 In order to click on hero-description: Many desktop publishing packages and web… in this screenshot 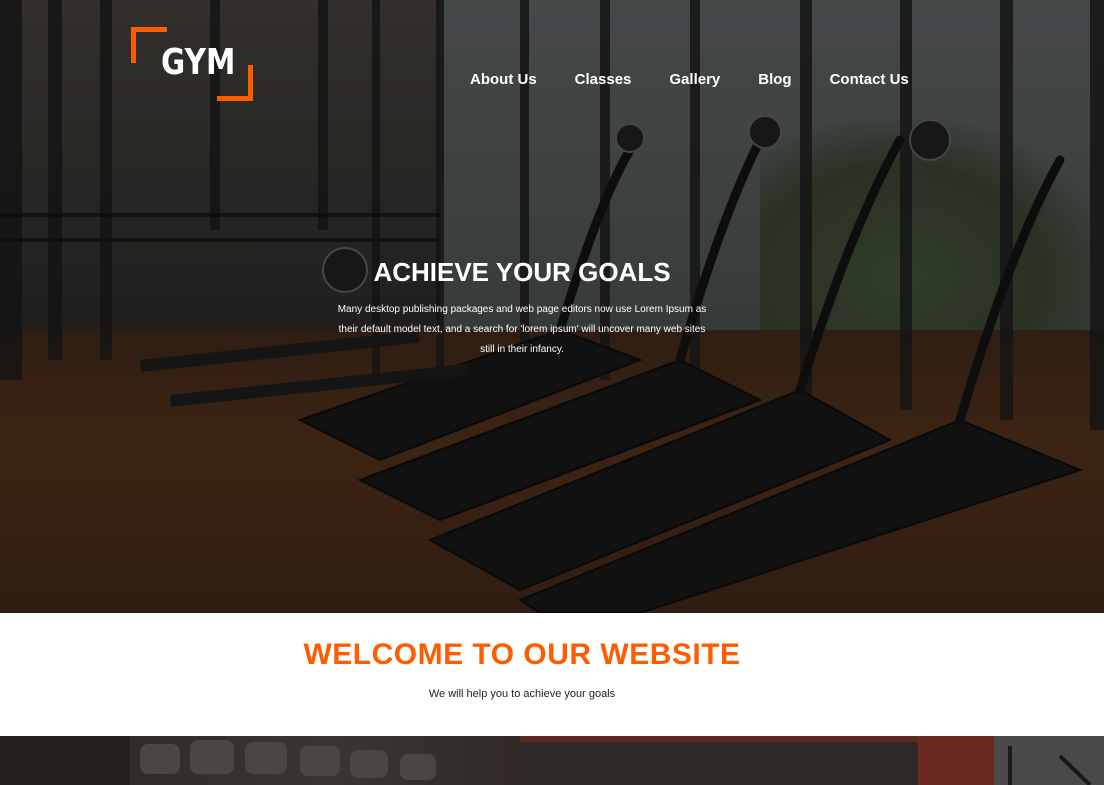, I will do `click(522, 330)`.